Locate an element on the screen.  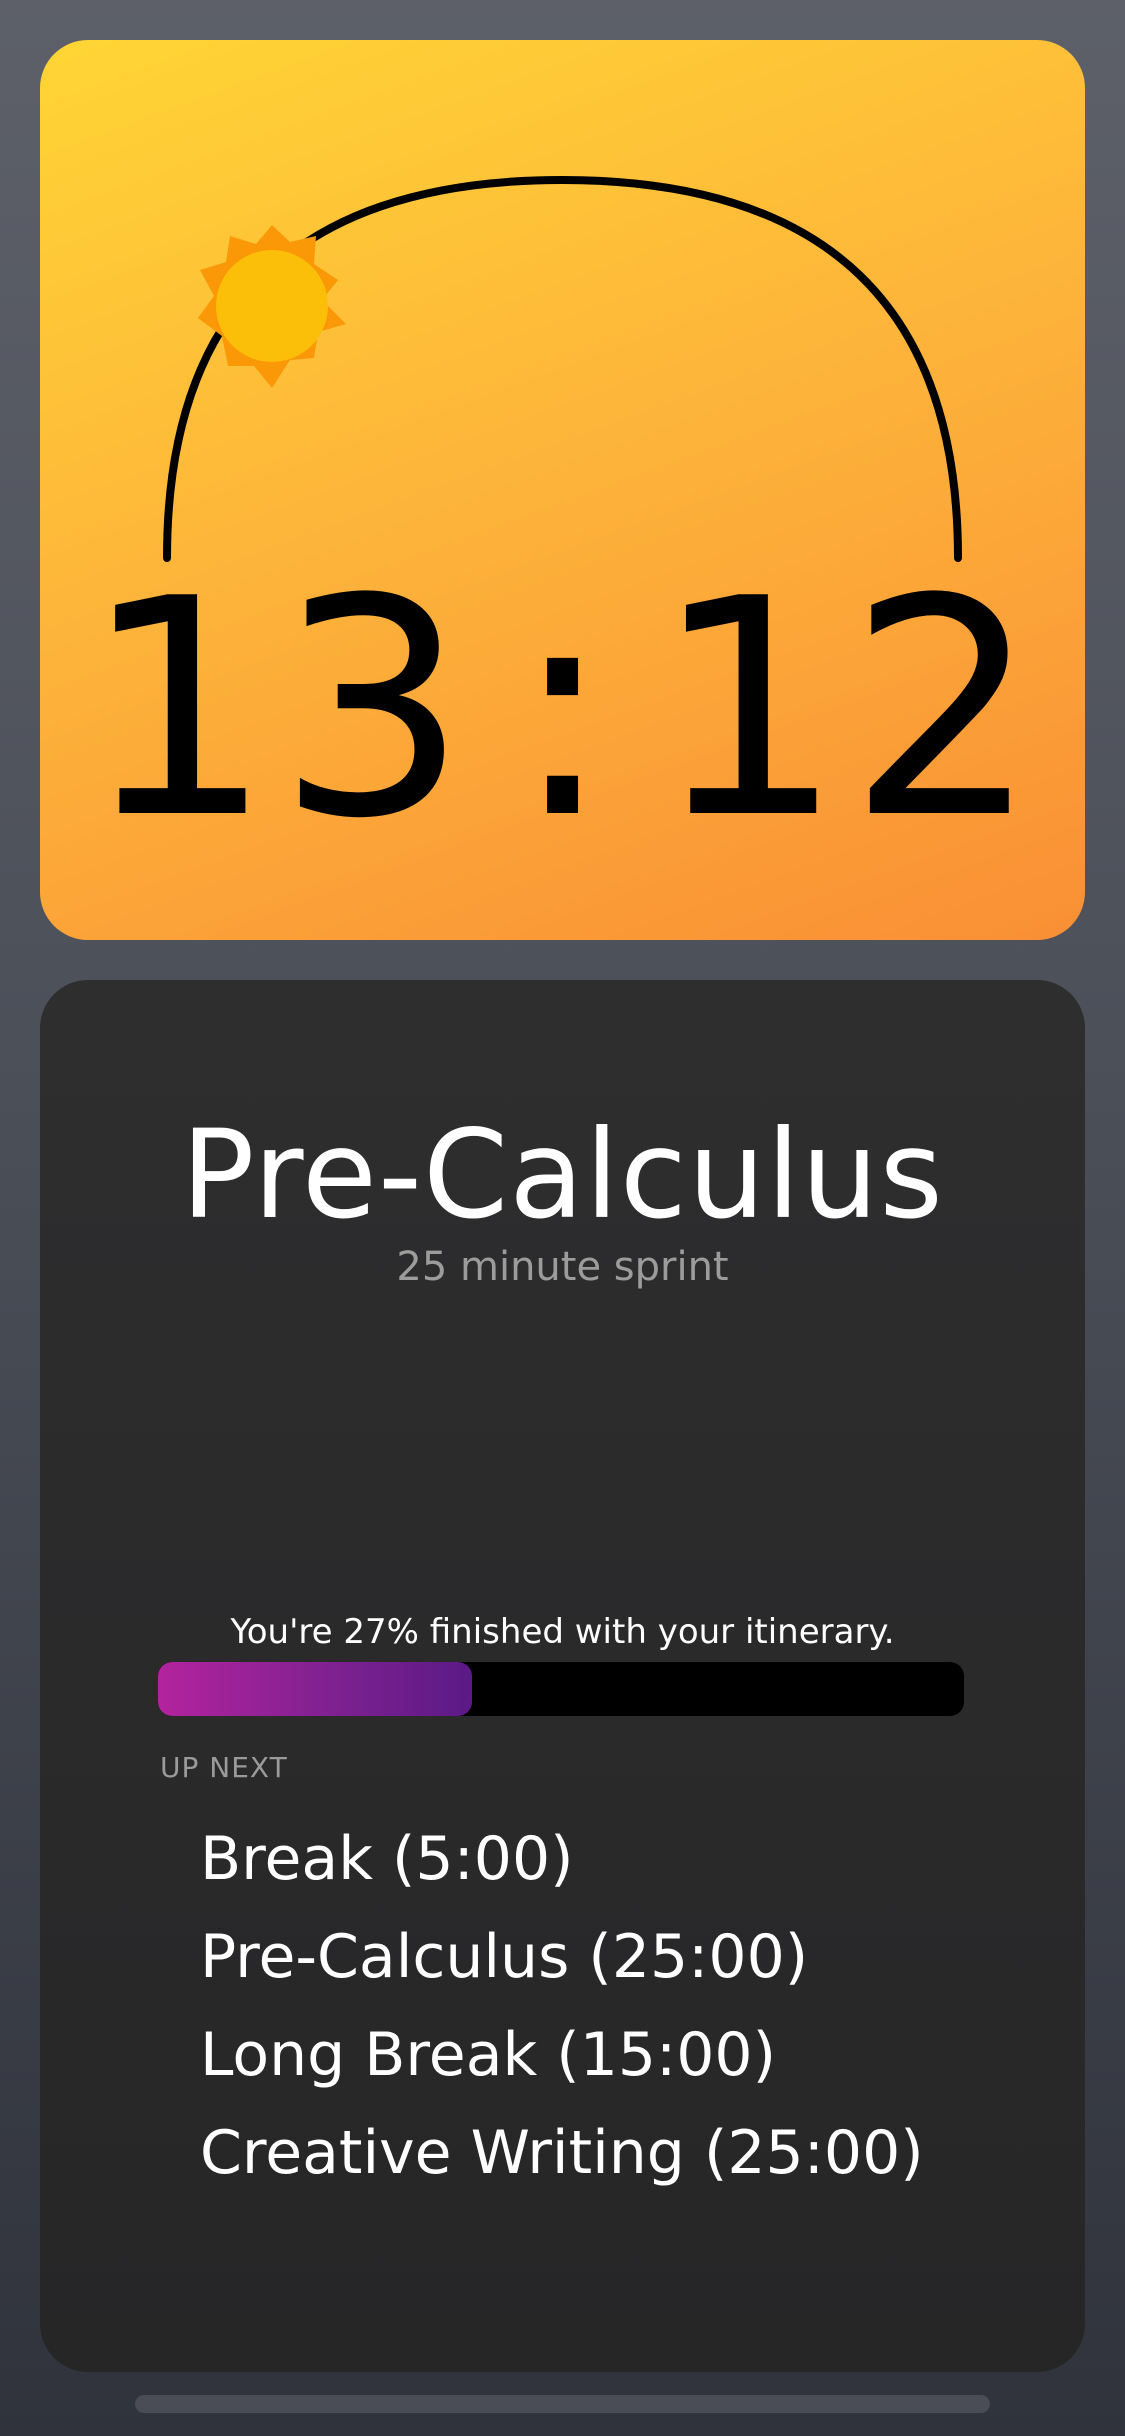
clock-minutes: 13 is located at coordinates (277, 709).